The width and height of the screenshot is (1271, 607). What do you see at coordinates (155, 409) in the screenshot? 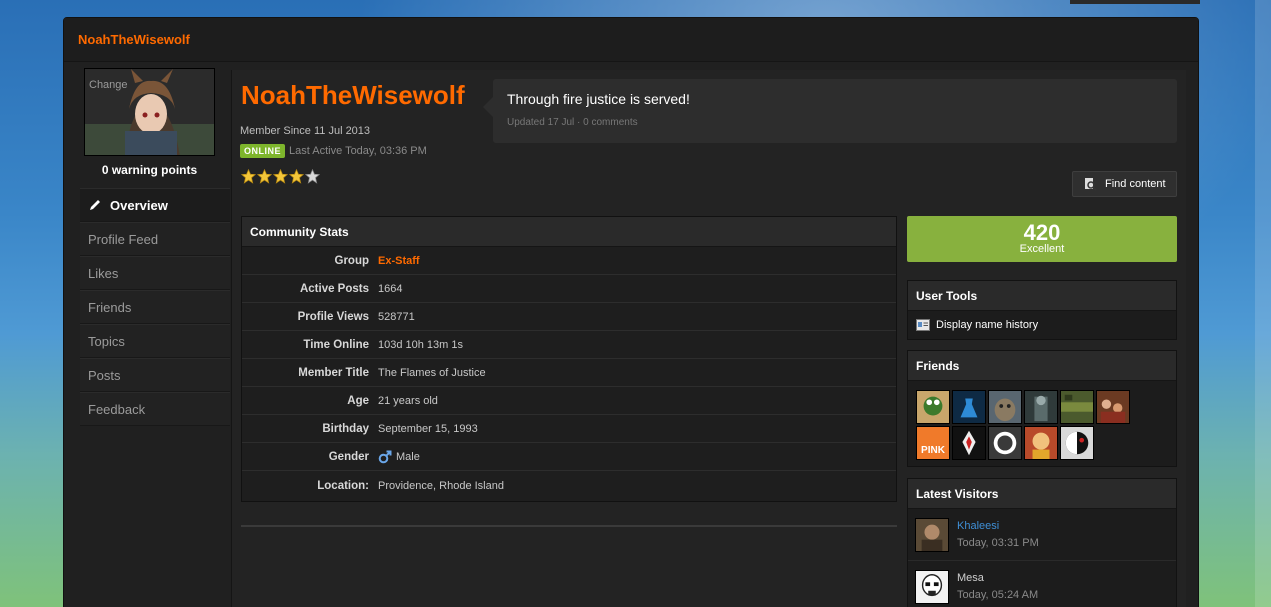
I see `nav-feedback: Feedback` at bounding box center [155, 409].